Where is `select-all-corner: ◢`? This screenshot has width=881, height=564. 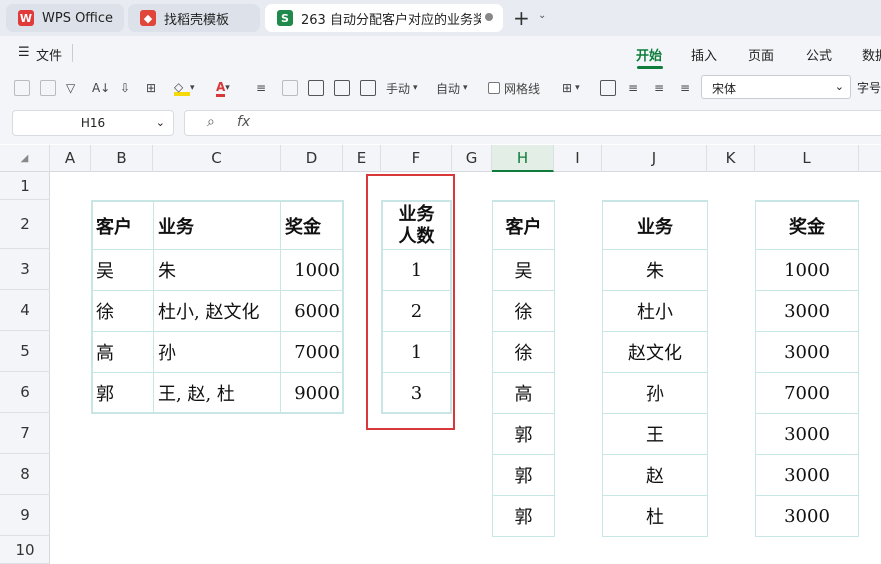 select-all-corner: ◢ is located at coordinates (25, 158).